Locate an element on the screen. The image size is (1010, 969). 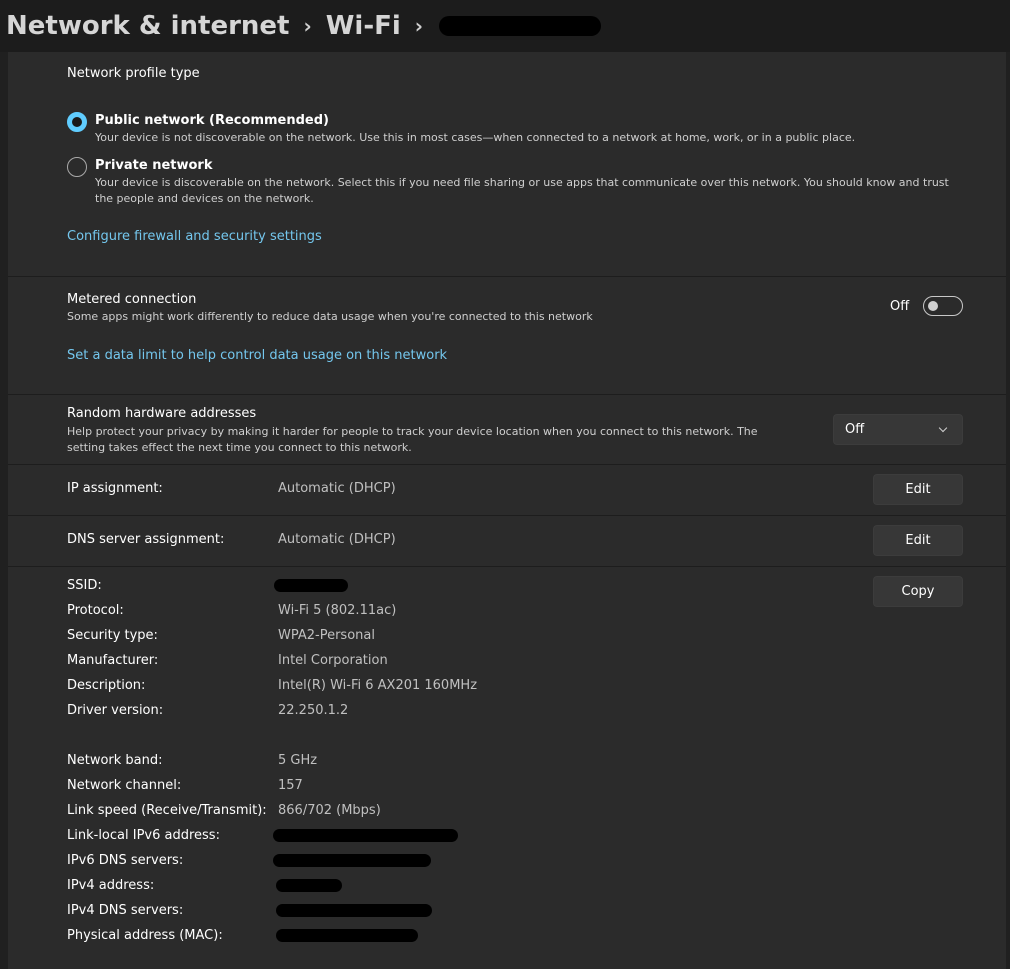
random-hw-dropdown: Off is located at coordinates (898, 429).